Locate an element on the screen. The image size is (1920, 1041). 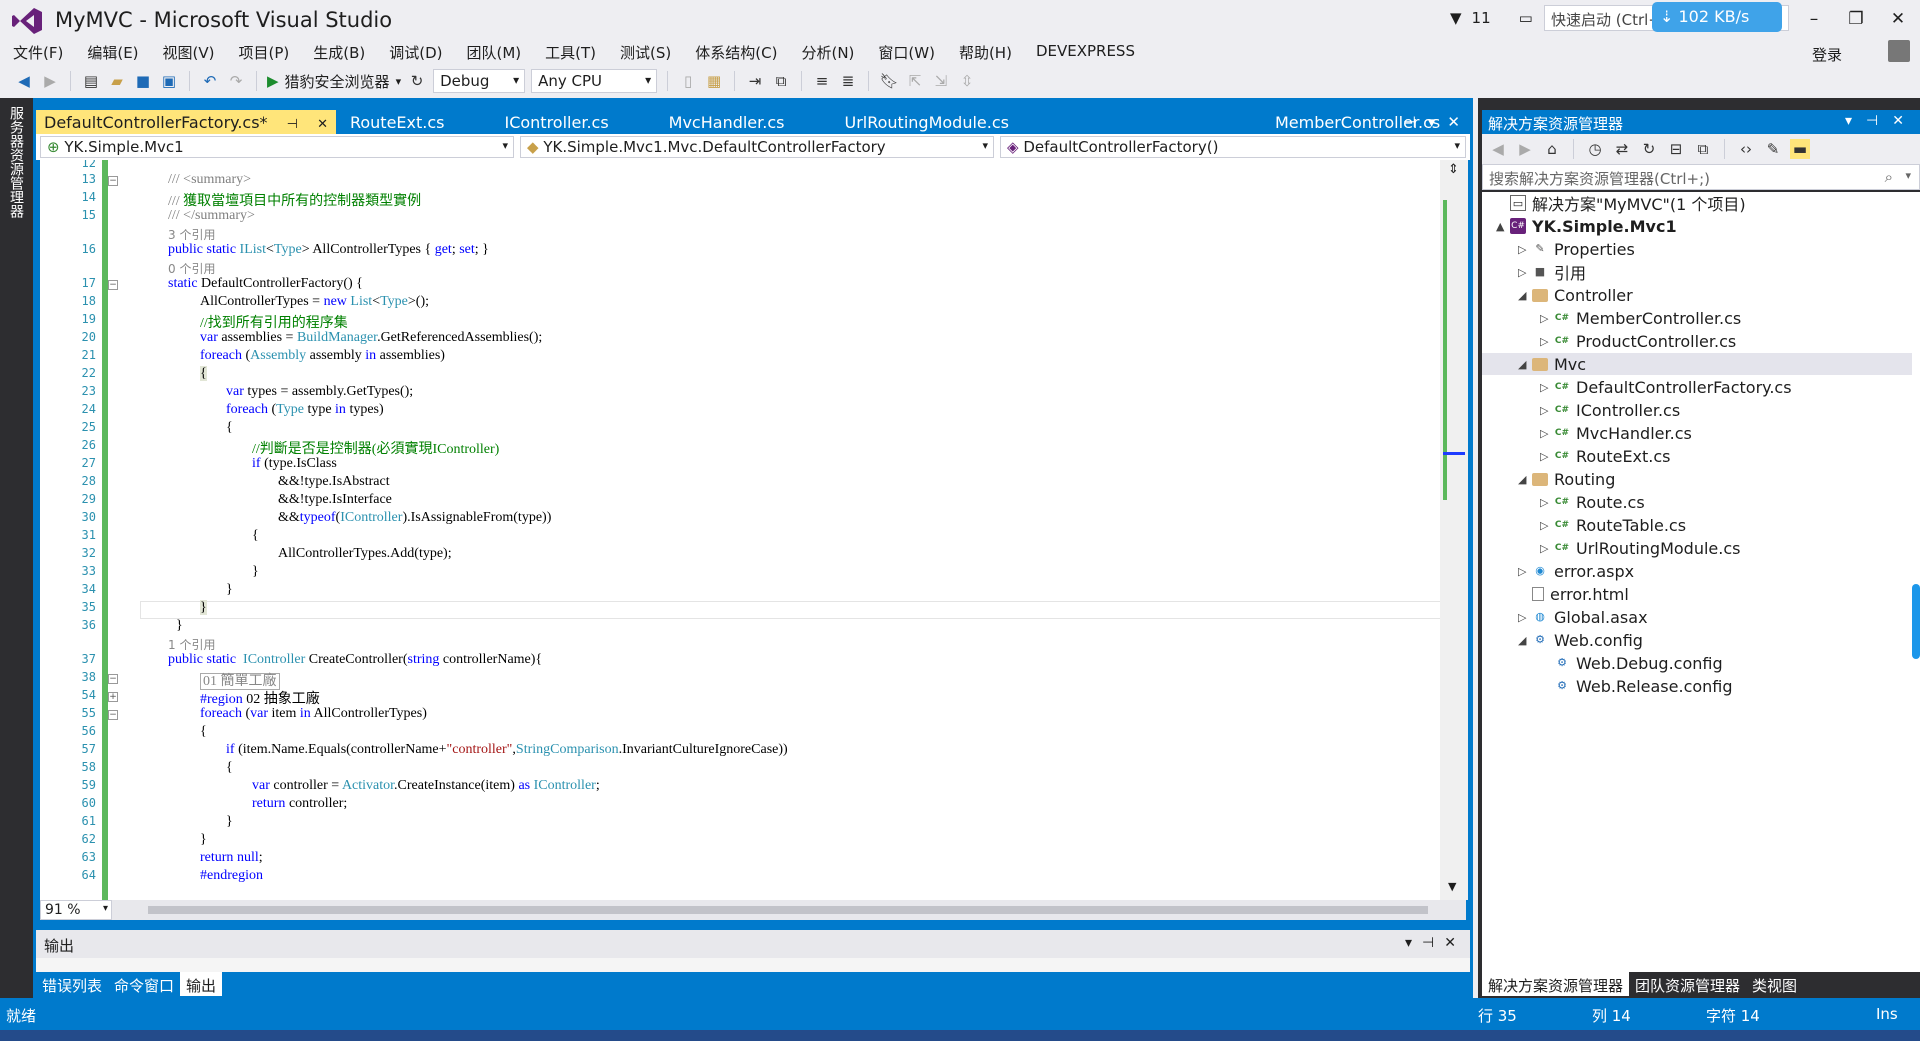
solution-config-select: Debug is located at coordinates (479, 81).